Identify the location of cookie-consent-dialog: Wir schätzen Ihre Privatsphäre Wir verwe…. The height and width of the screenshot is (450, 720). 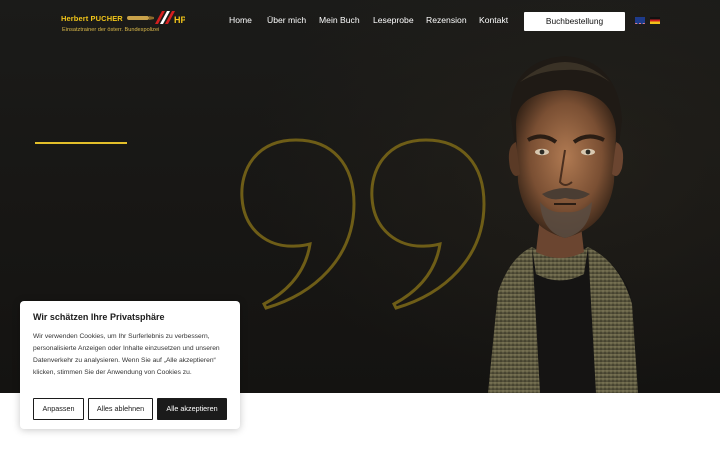
(130, 365).